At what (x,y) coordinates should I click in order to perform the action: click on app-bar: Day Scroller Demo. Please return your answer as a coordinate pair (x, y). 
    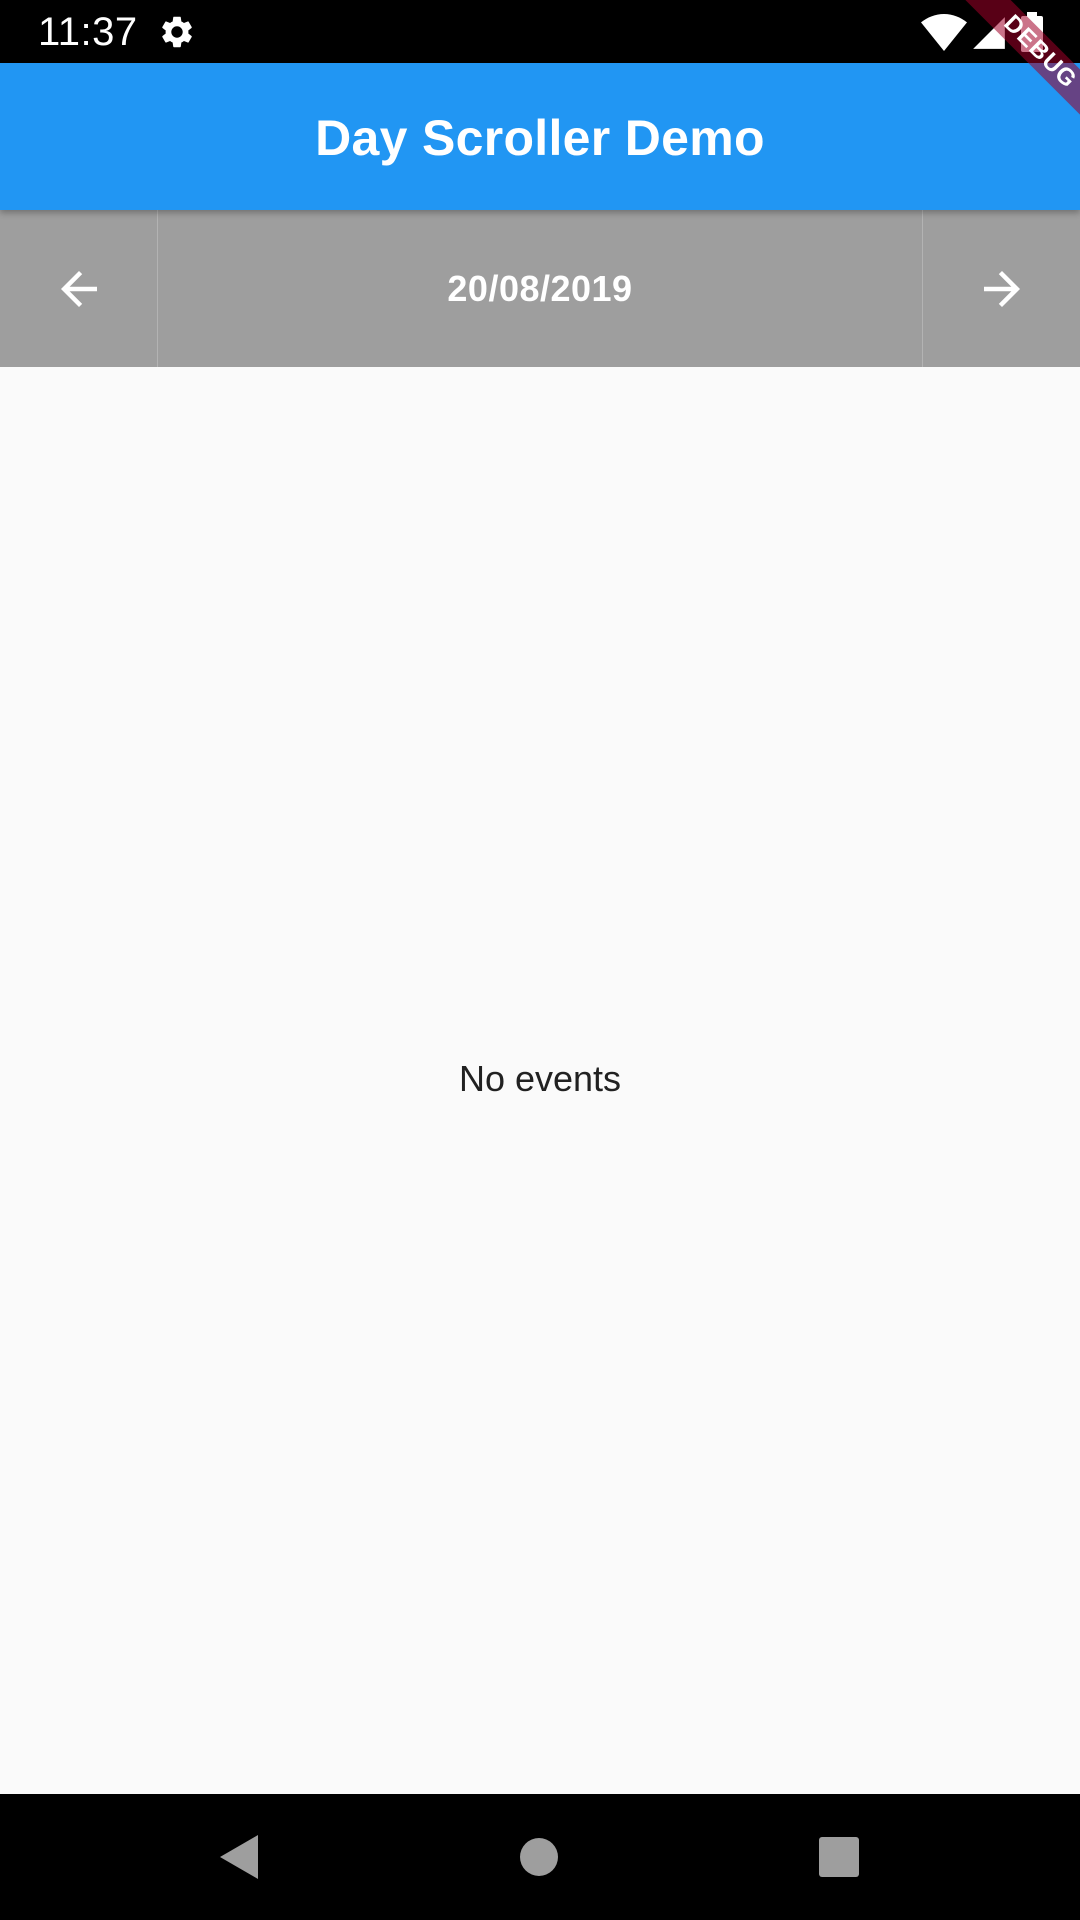
    Looking at the image, I should click on (540, 136).